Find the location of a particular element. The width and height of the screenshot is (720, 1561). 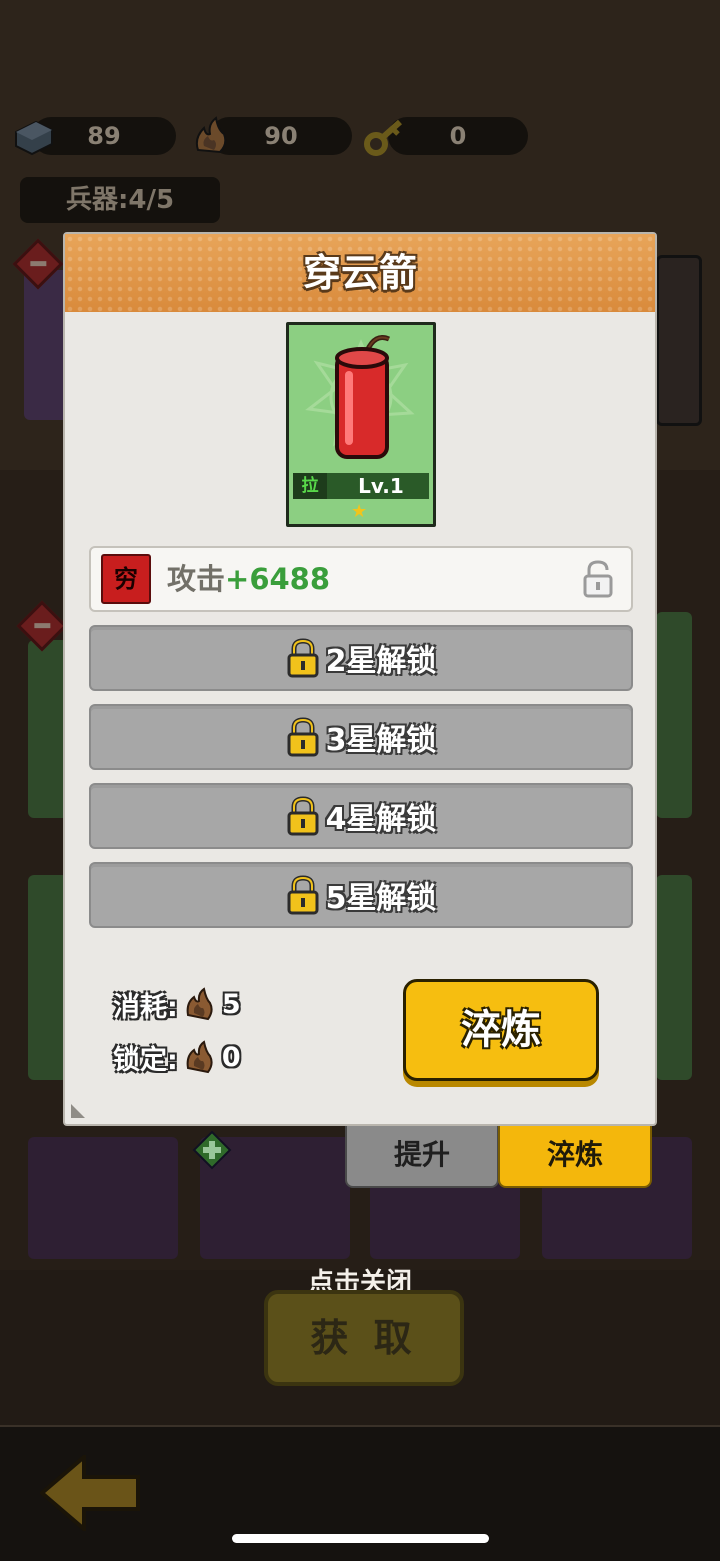

resource-key-pill: 0 is located at coordinates (458, 136).